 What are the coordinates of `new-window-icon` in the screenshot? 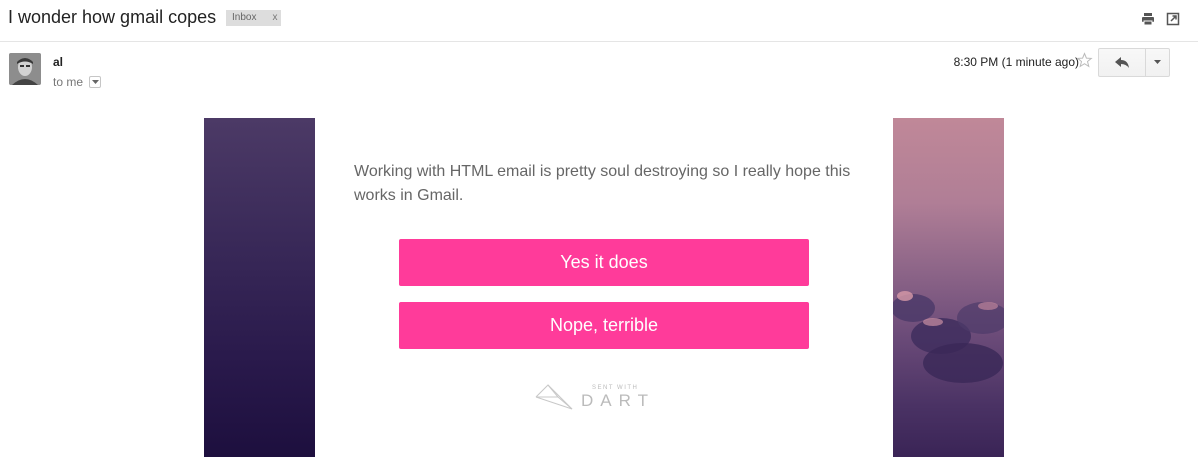 It's located at (1173, 19).